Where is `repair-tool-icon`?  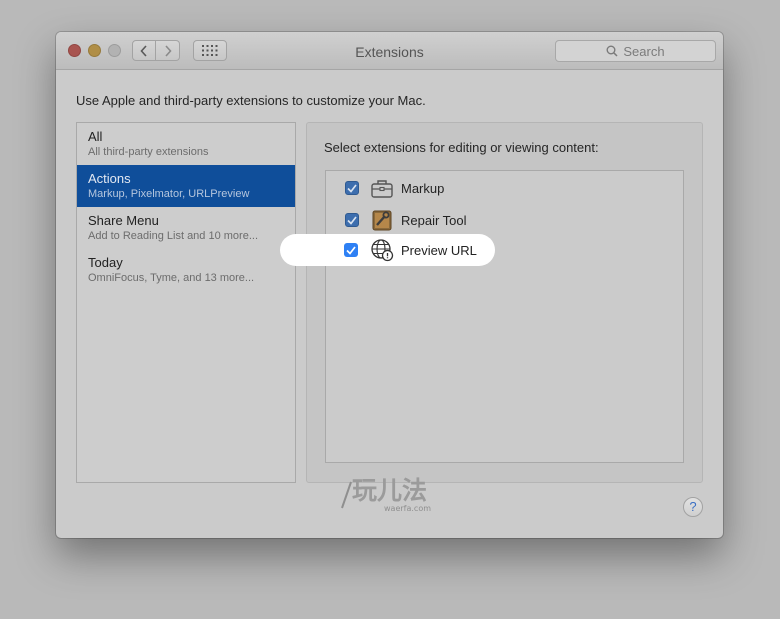 repair-tool-icon is located at coordinates (382, 220).